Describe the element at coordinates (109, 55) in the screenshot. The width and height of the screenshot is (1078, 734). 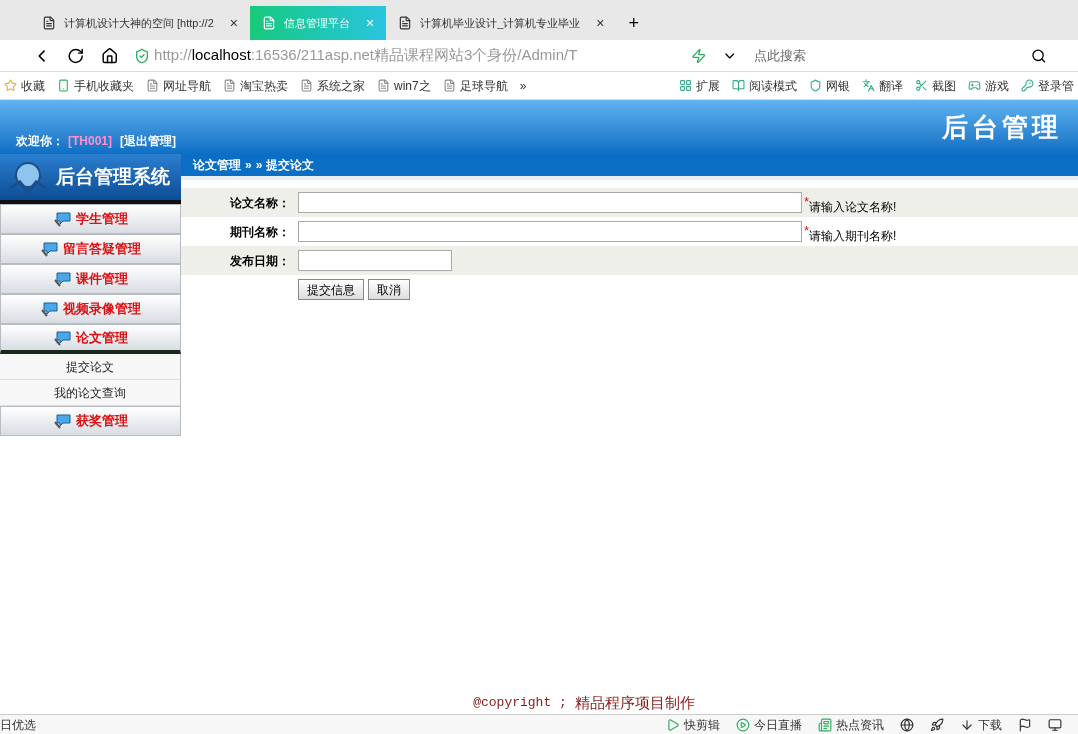
I see `home-icon` at that location.